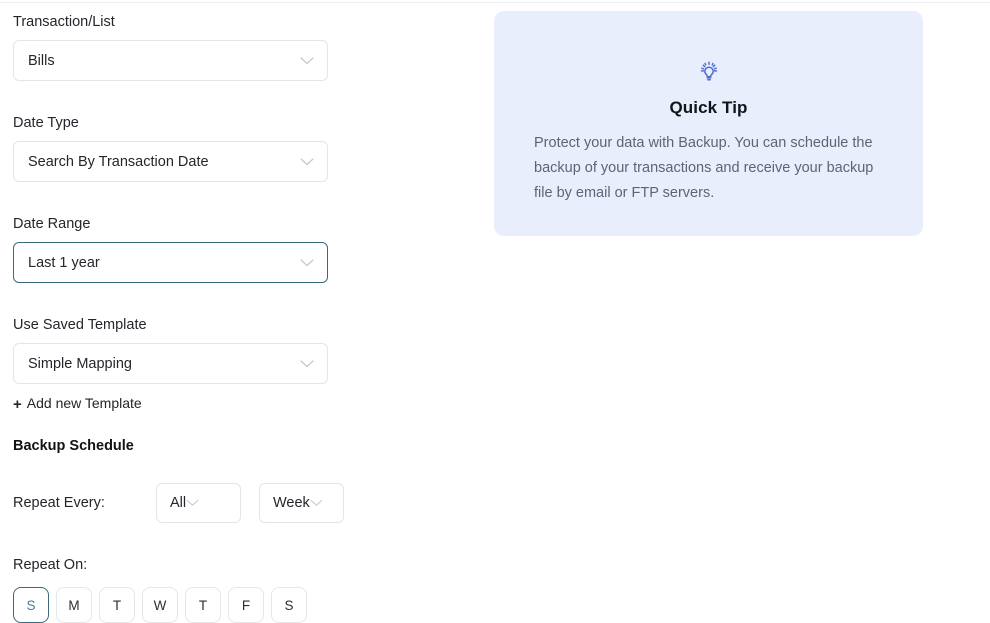 This screenshot has width=990, height=623. I want to click on transaction-list-value: Bills, so click(41, 60).